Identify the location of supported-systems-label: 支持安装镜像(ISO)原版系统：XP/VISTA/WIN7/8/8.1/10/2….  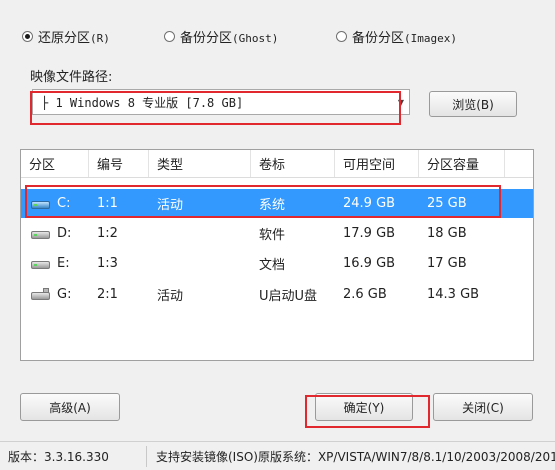
(355, 456).